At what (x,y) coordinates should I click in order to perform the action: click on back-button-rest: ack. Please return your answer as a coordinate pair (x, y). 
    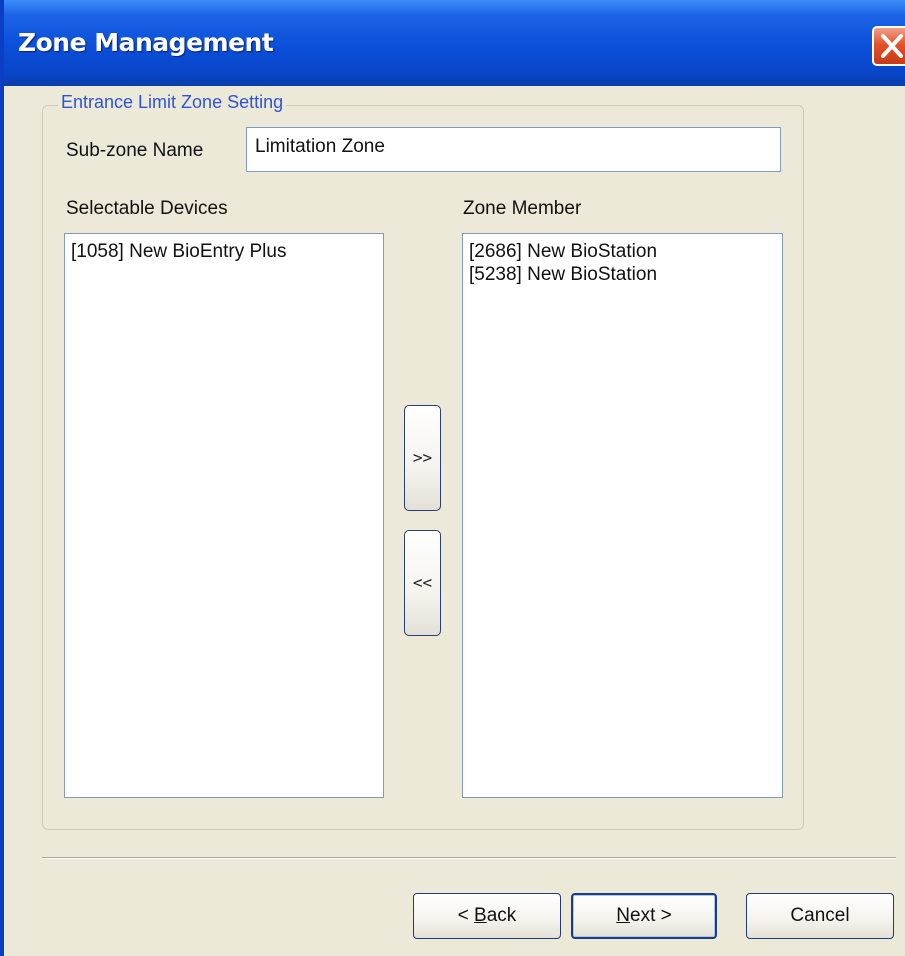
    Looking at the image, I should click on (501, 915).